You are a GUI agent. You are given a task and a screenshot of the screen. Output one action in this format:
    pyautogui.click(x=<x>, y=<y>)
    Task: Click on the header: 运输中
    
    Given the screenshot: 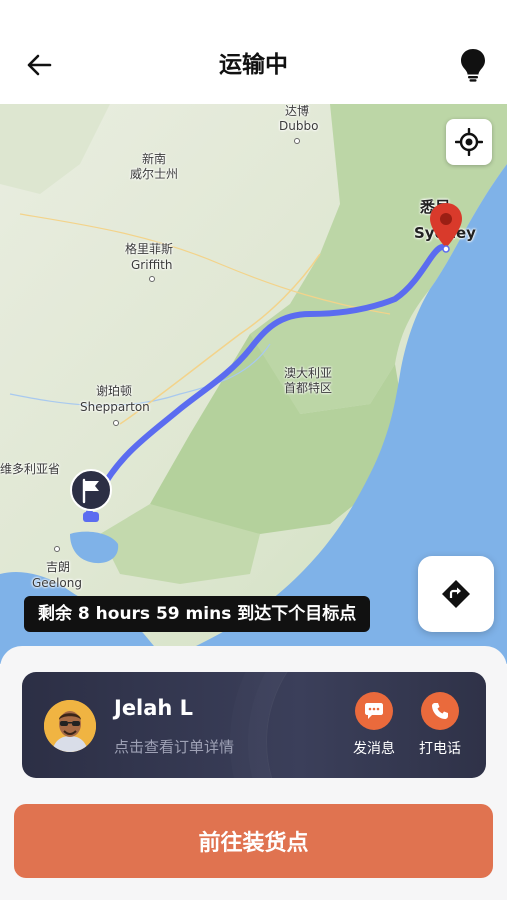 What is the action you would take?
    pyautogui.click(x=253, y=52)
    